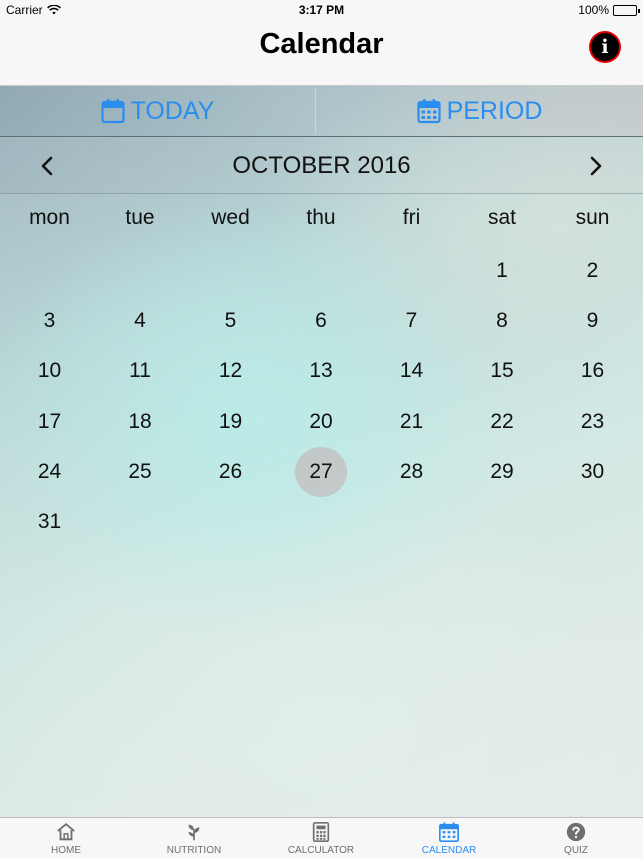 The image size is (643, 858). Describe the element at coordinates (412, 371) in the screenshot. I see `calendar-day: 14` at that location.